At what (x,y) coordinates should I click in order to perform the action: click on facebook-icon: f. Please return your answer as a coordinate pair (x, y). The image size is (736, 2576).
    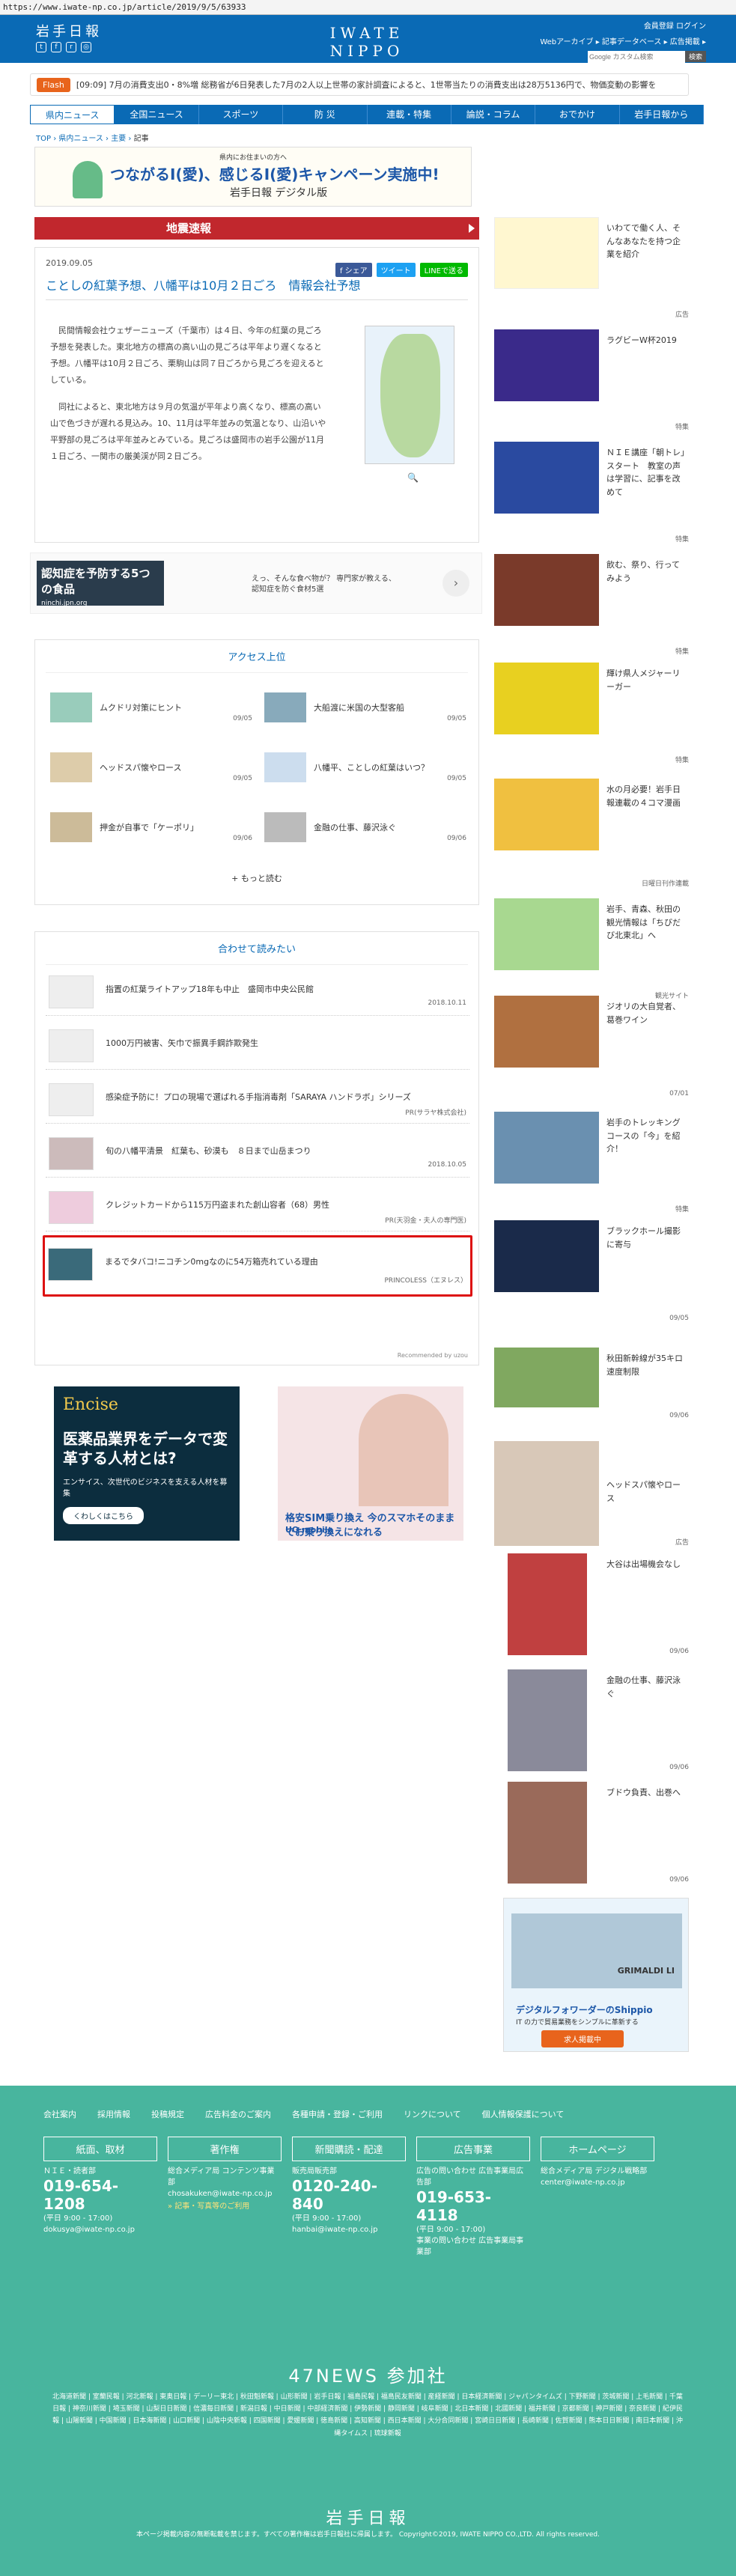
    Looking at the image, I should click on (56, 47).